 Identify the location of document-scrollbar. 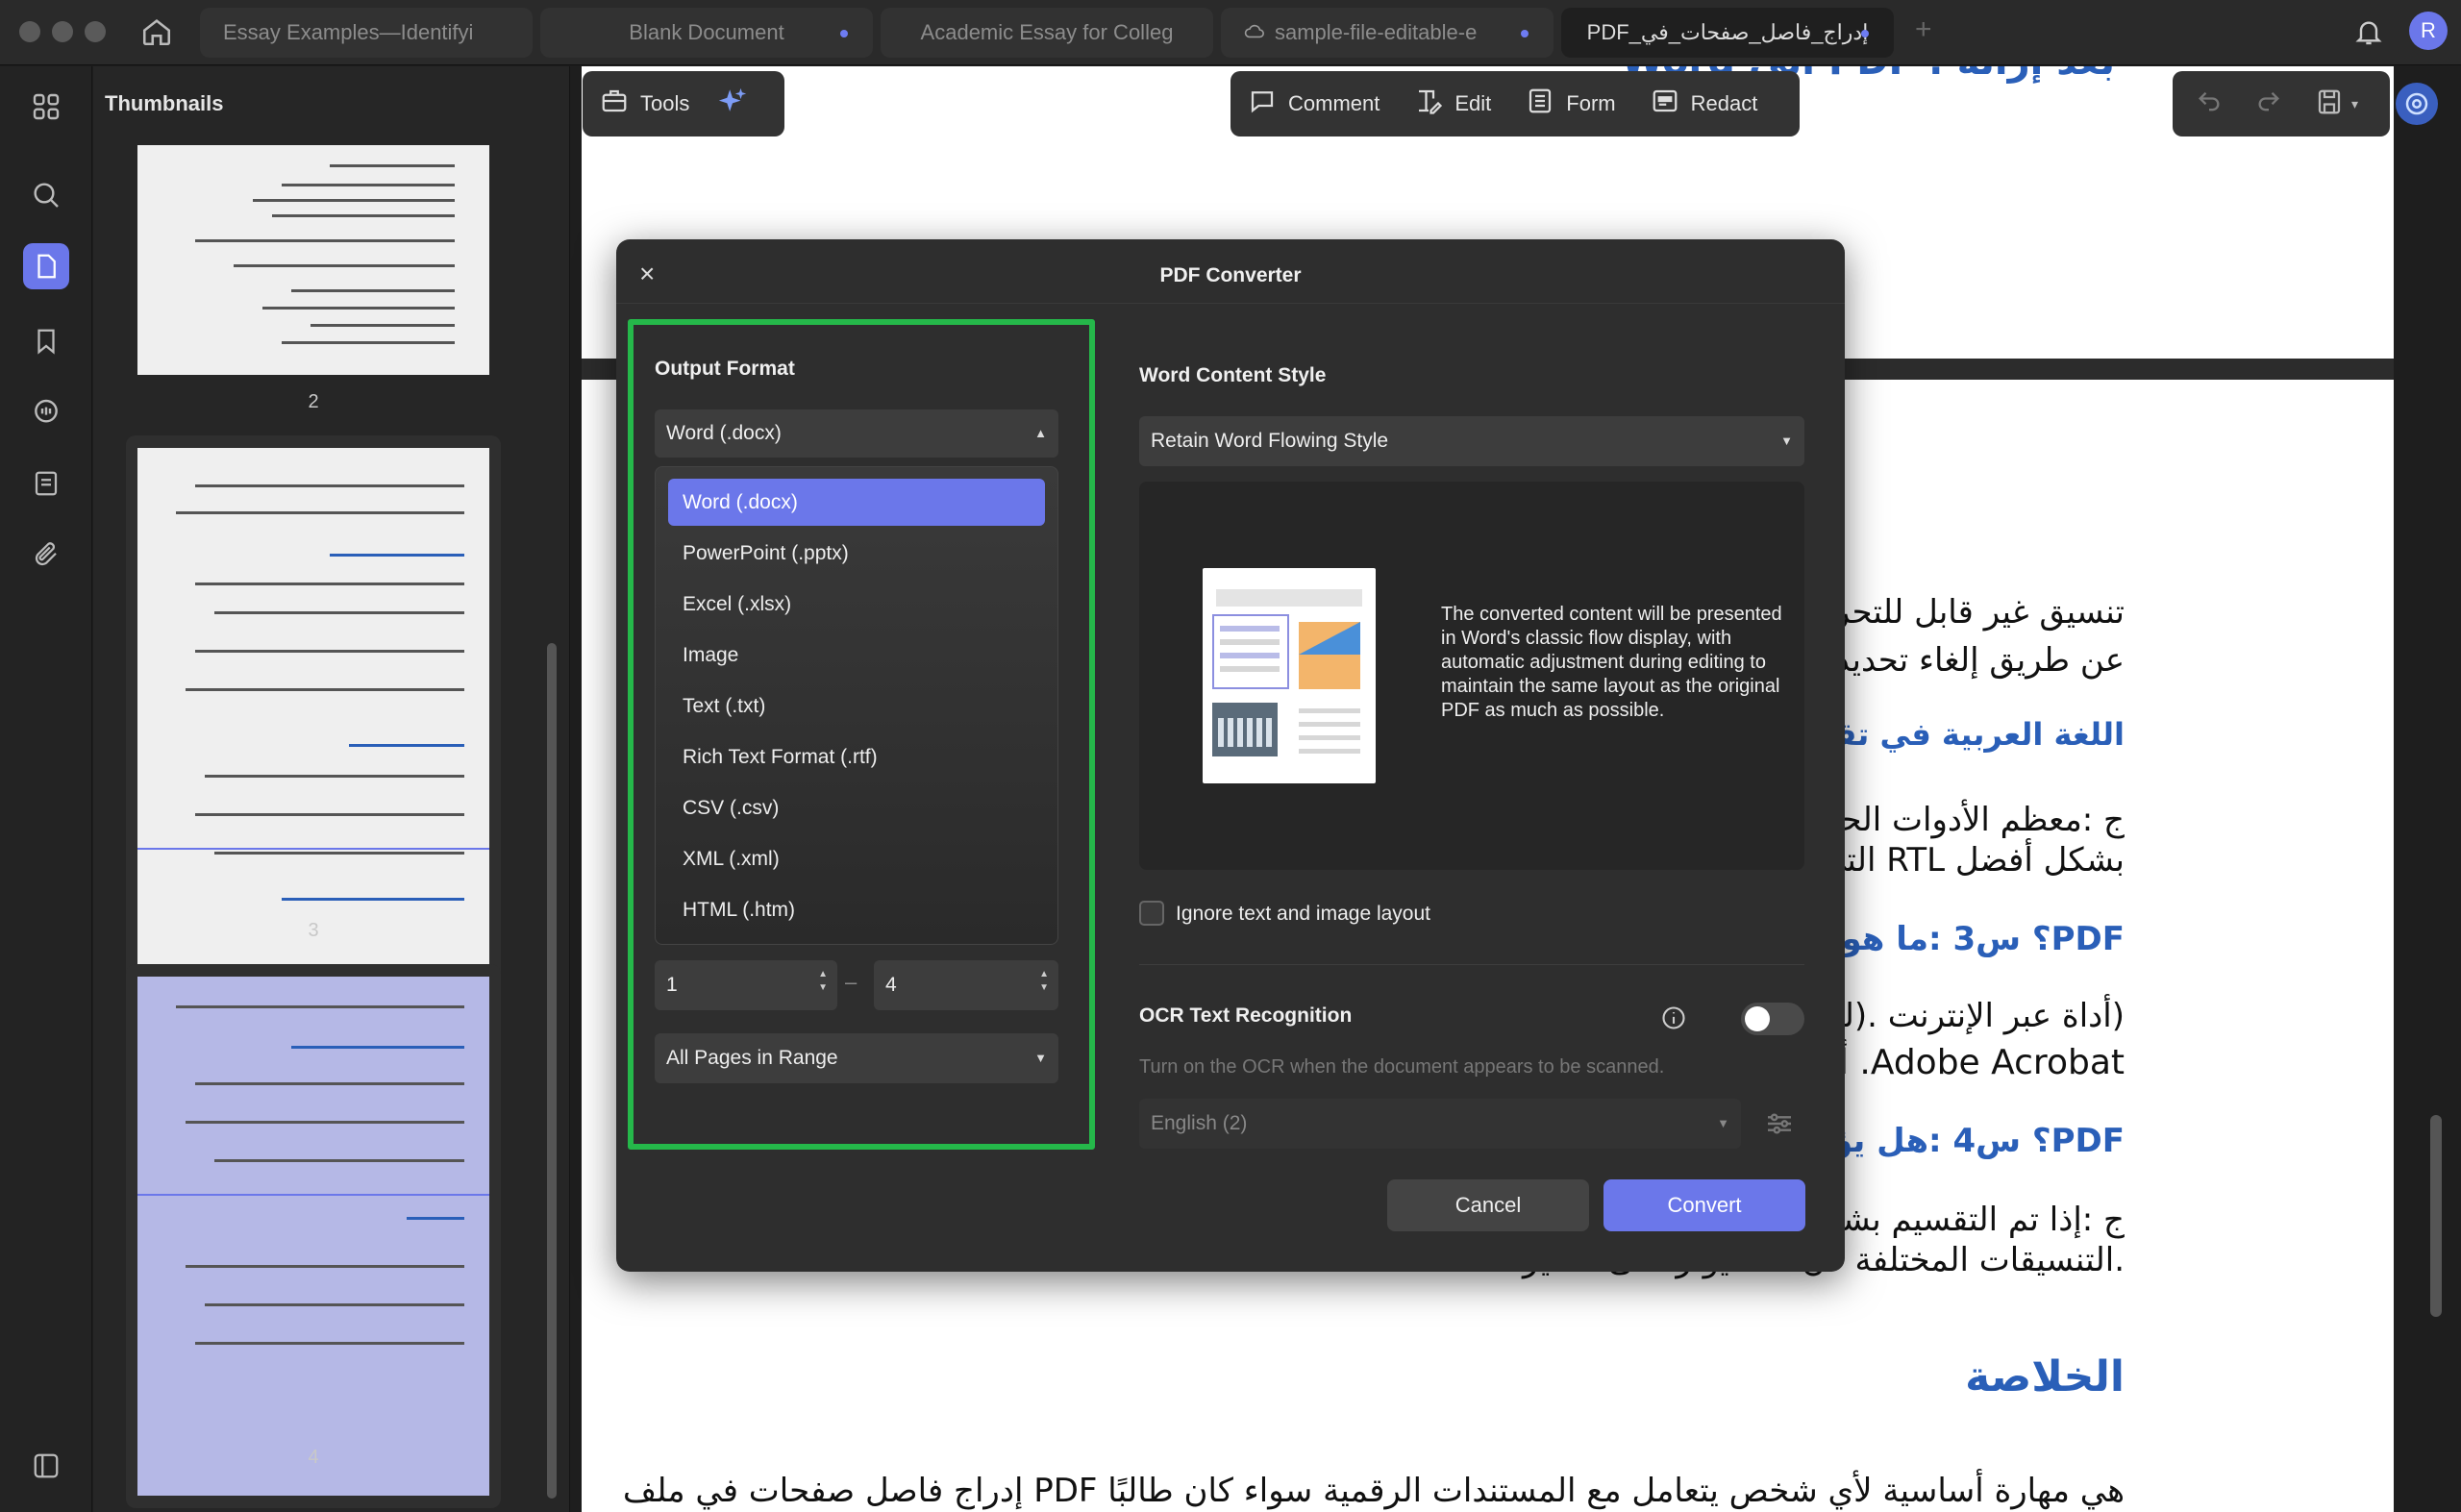
(2436, 1216).